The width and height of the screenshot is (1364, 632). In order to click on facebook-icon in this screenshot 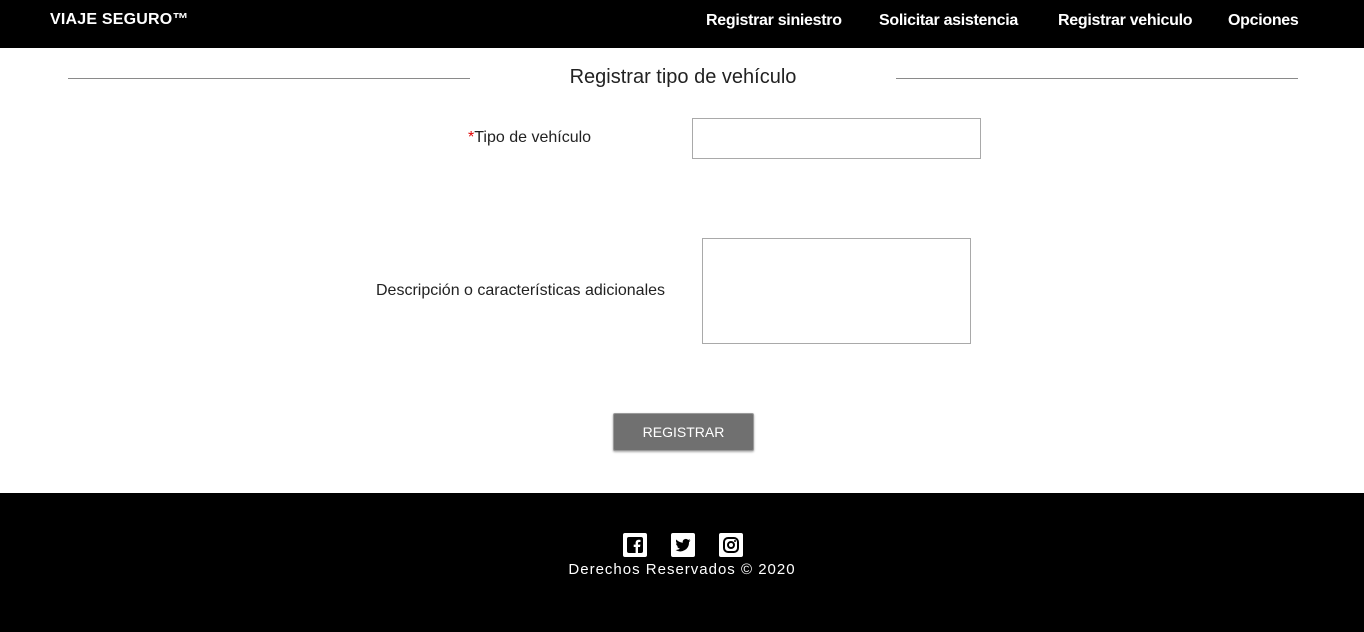, I will do `click(635, 545)`.